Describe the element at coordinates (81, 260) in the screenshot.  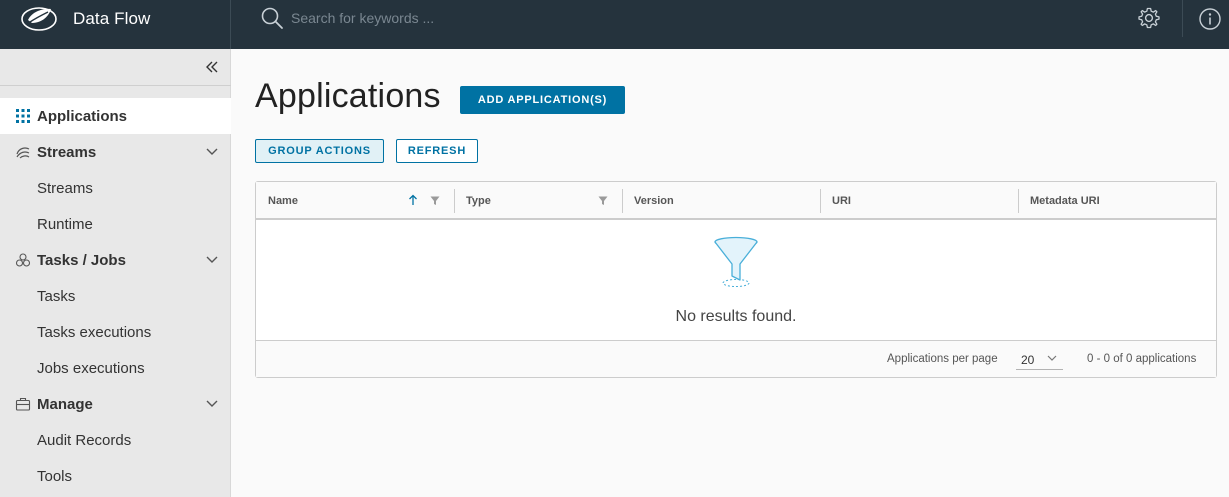
I see `sidebar-item-label: Tasks / Jobs` at that location.